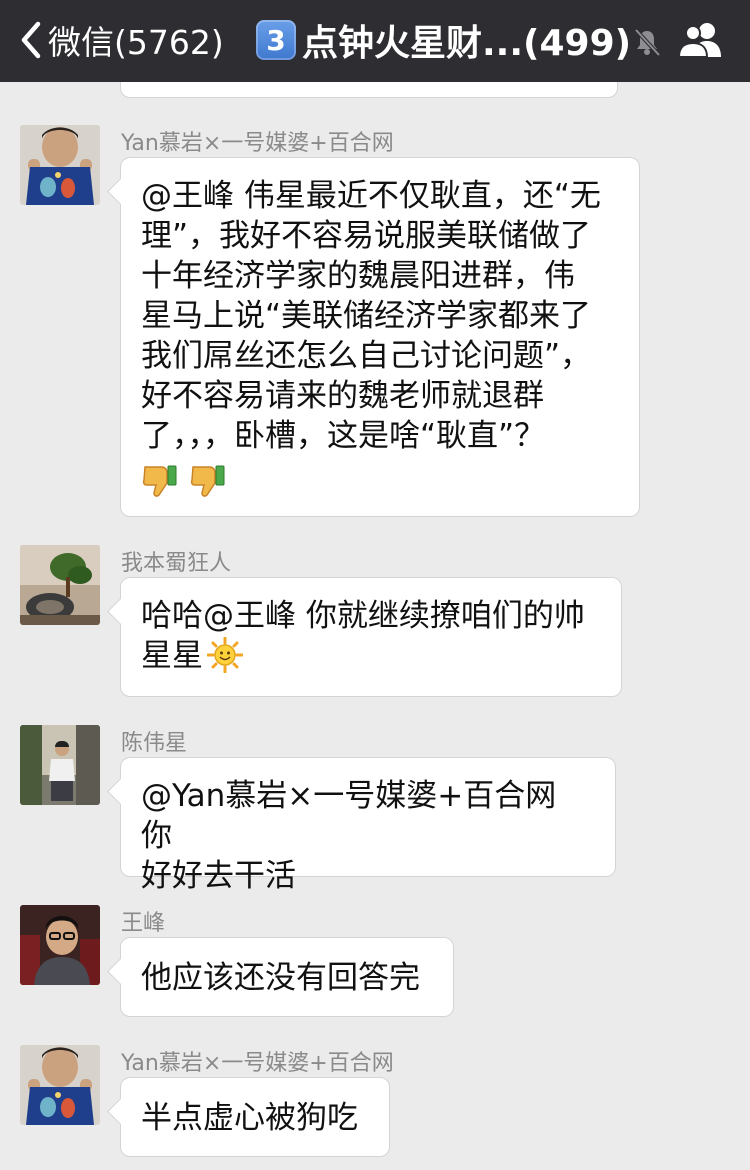 The height and width of the screenshot is (1170, 750). I want to click on chat-header: 微信(5762) 3 点钟火星财...(499), so click(375, 41).